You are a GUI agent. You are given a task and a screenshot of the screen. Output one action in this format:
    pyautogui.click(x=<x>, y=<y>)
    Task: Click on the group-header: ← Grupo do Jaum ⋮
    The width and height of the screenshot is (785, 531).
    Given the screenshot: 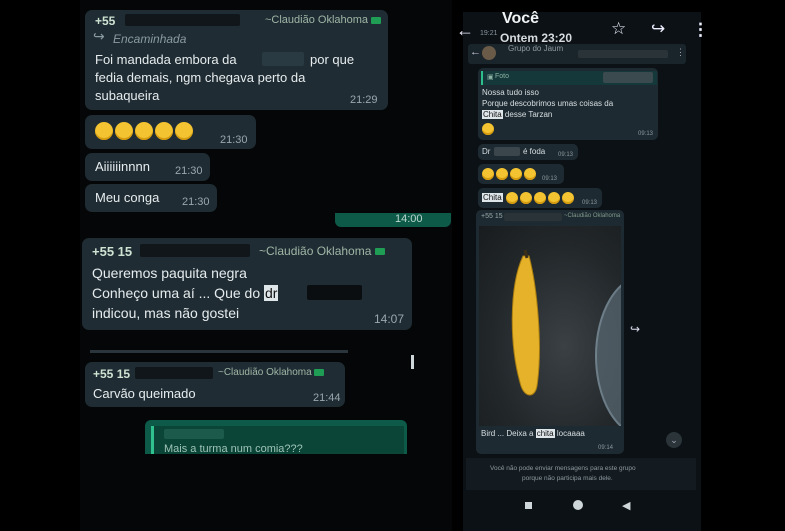 What is the action you would take?
    pyautogui.click(x=577, y=54)
    